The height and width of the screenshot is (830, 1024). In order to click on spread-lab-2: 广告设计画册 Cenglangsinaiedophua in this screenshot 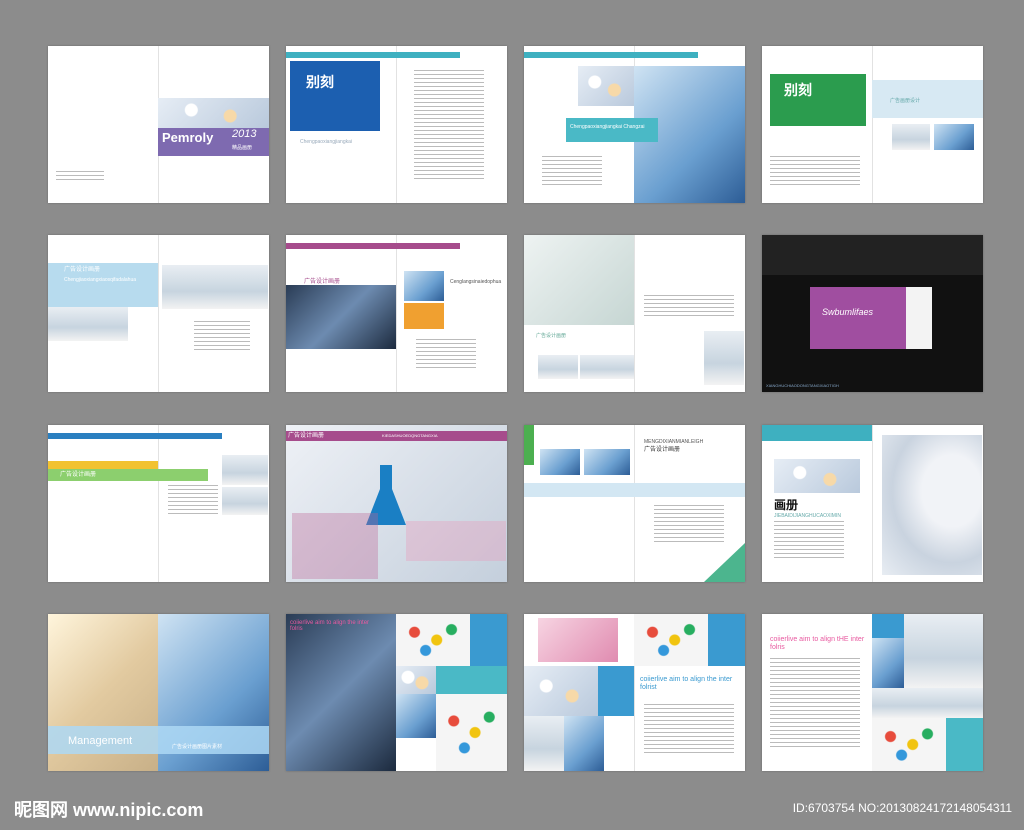, I will do `click(396, 313)`.